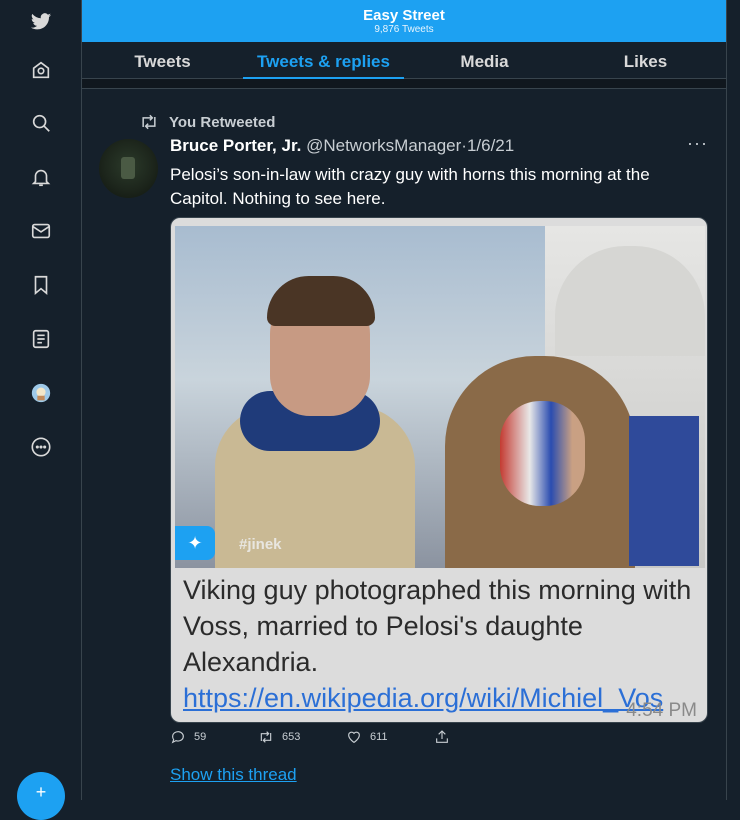 The width and height of the screenshot is (740, 820). Describe the element at coordinates (442, 736) in the screenshot. I see `share-icon` at that location.